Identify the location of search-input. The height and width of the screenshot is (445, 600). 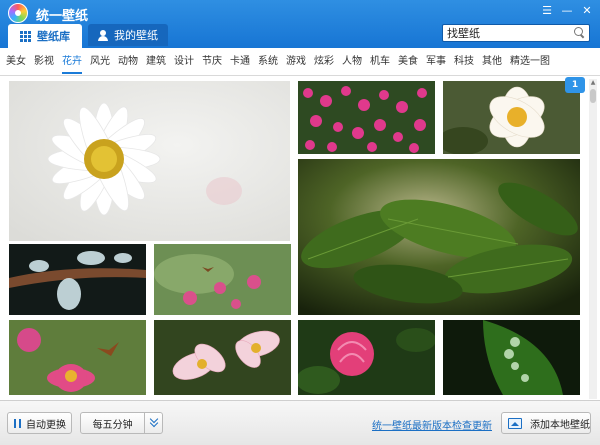
(507, 33).